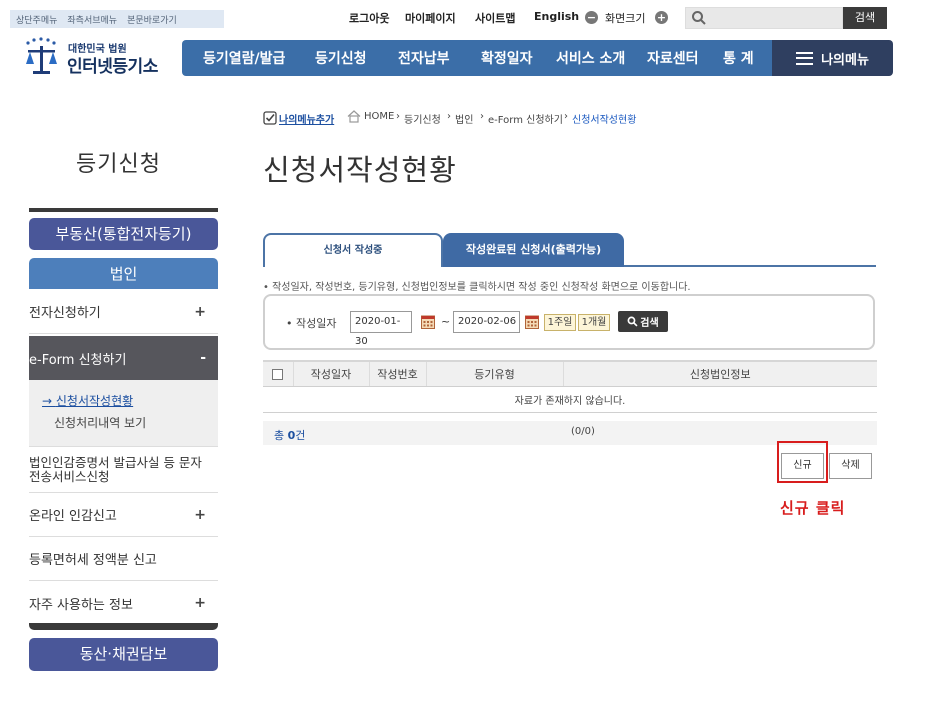  Describe the element at coordinates (123, 626) in the screenshot. I see `sidebar-bottom-bar` at that location.